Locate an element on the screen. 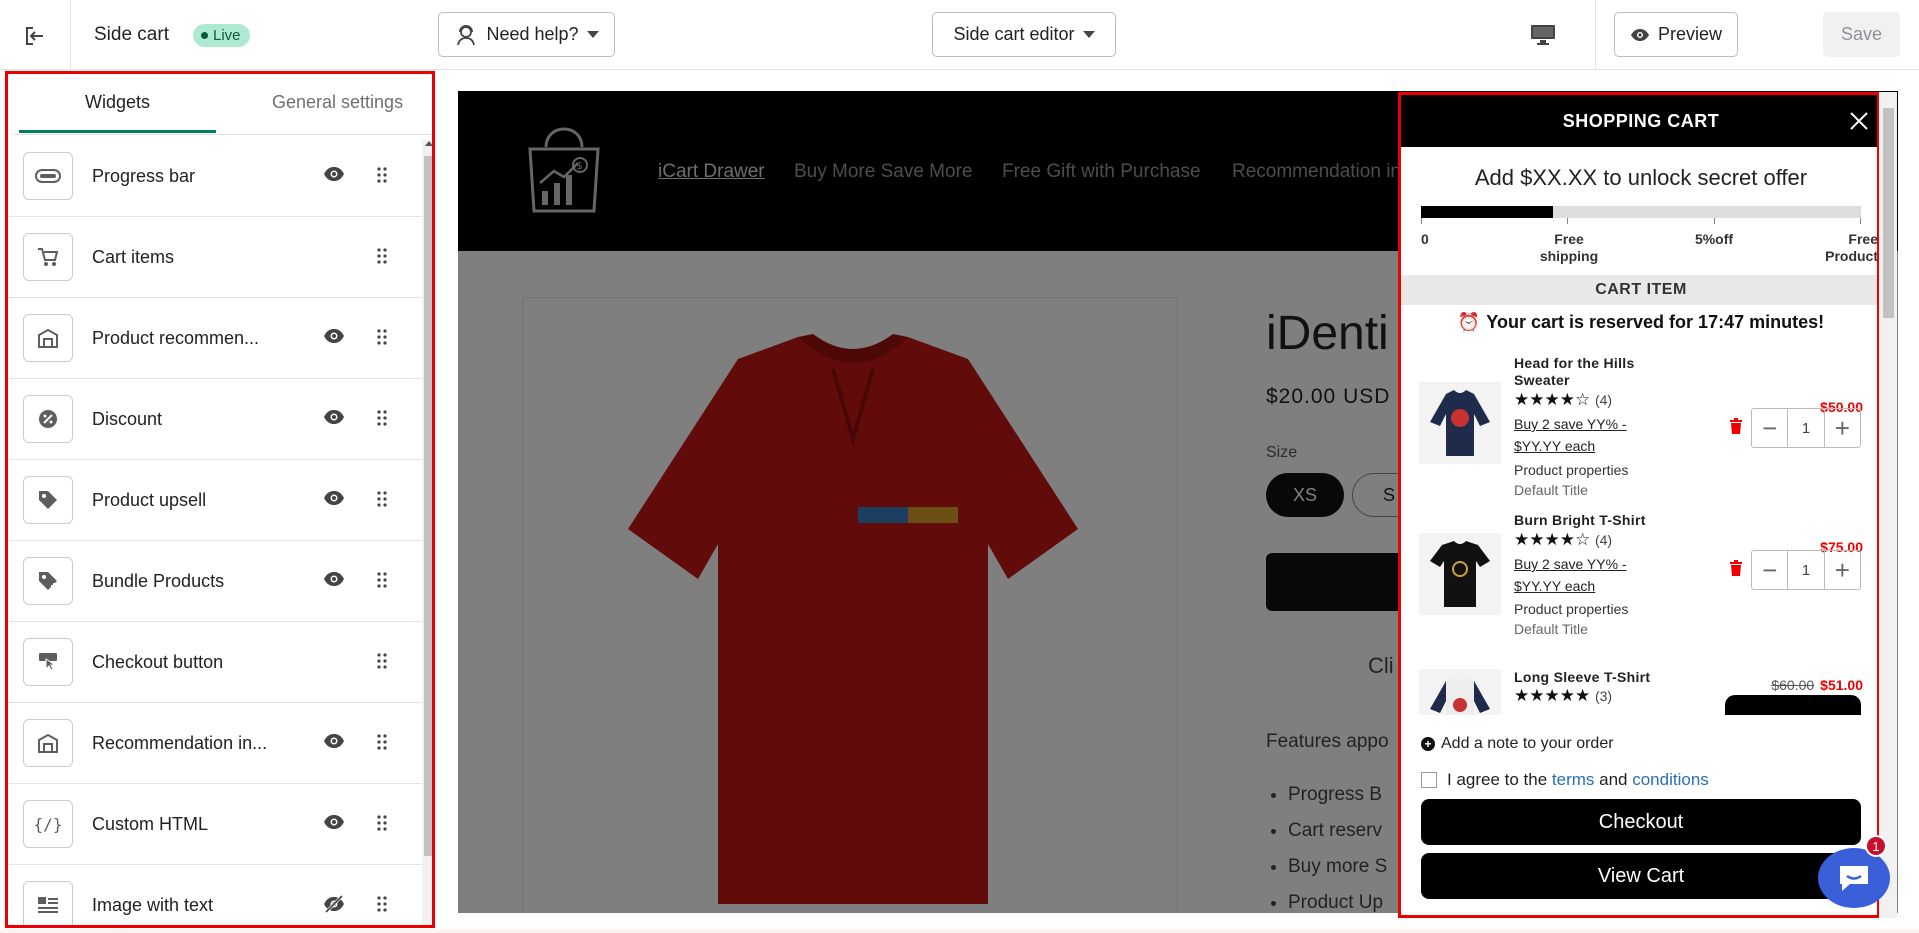  widget-item-custom-html: {/} Custom HTML is located at coordinates (215, 824).